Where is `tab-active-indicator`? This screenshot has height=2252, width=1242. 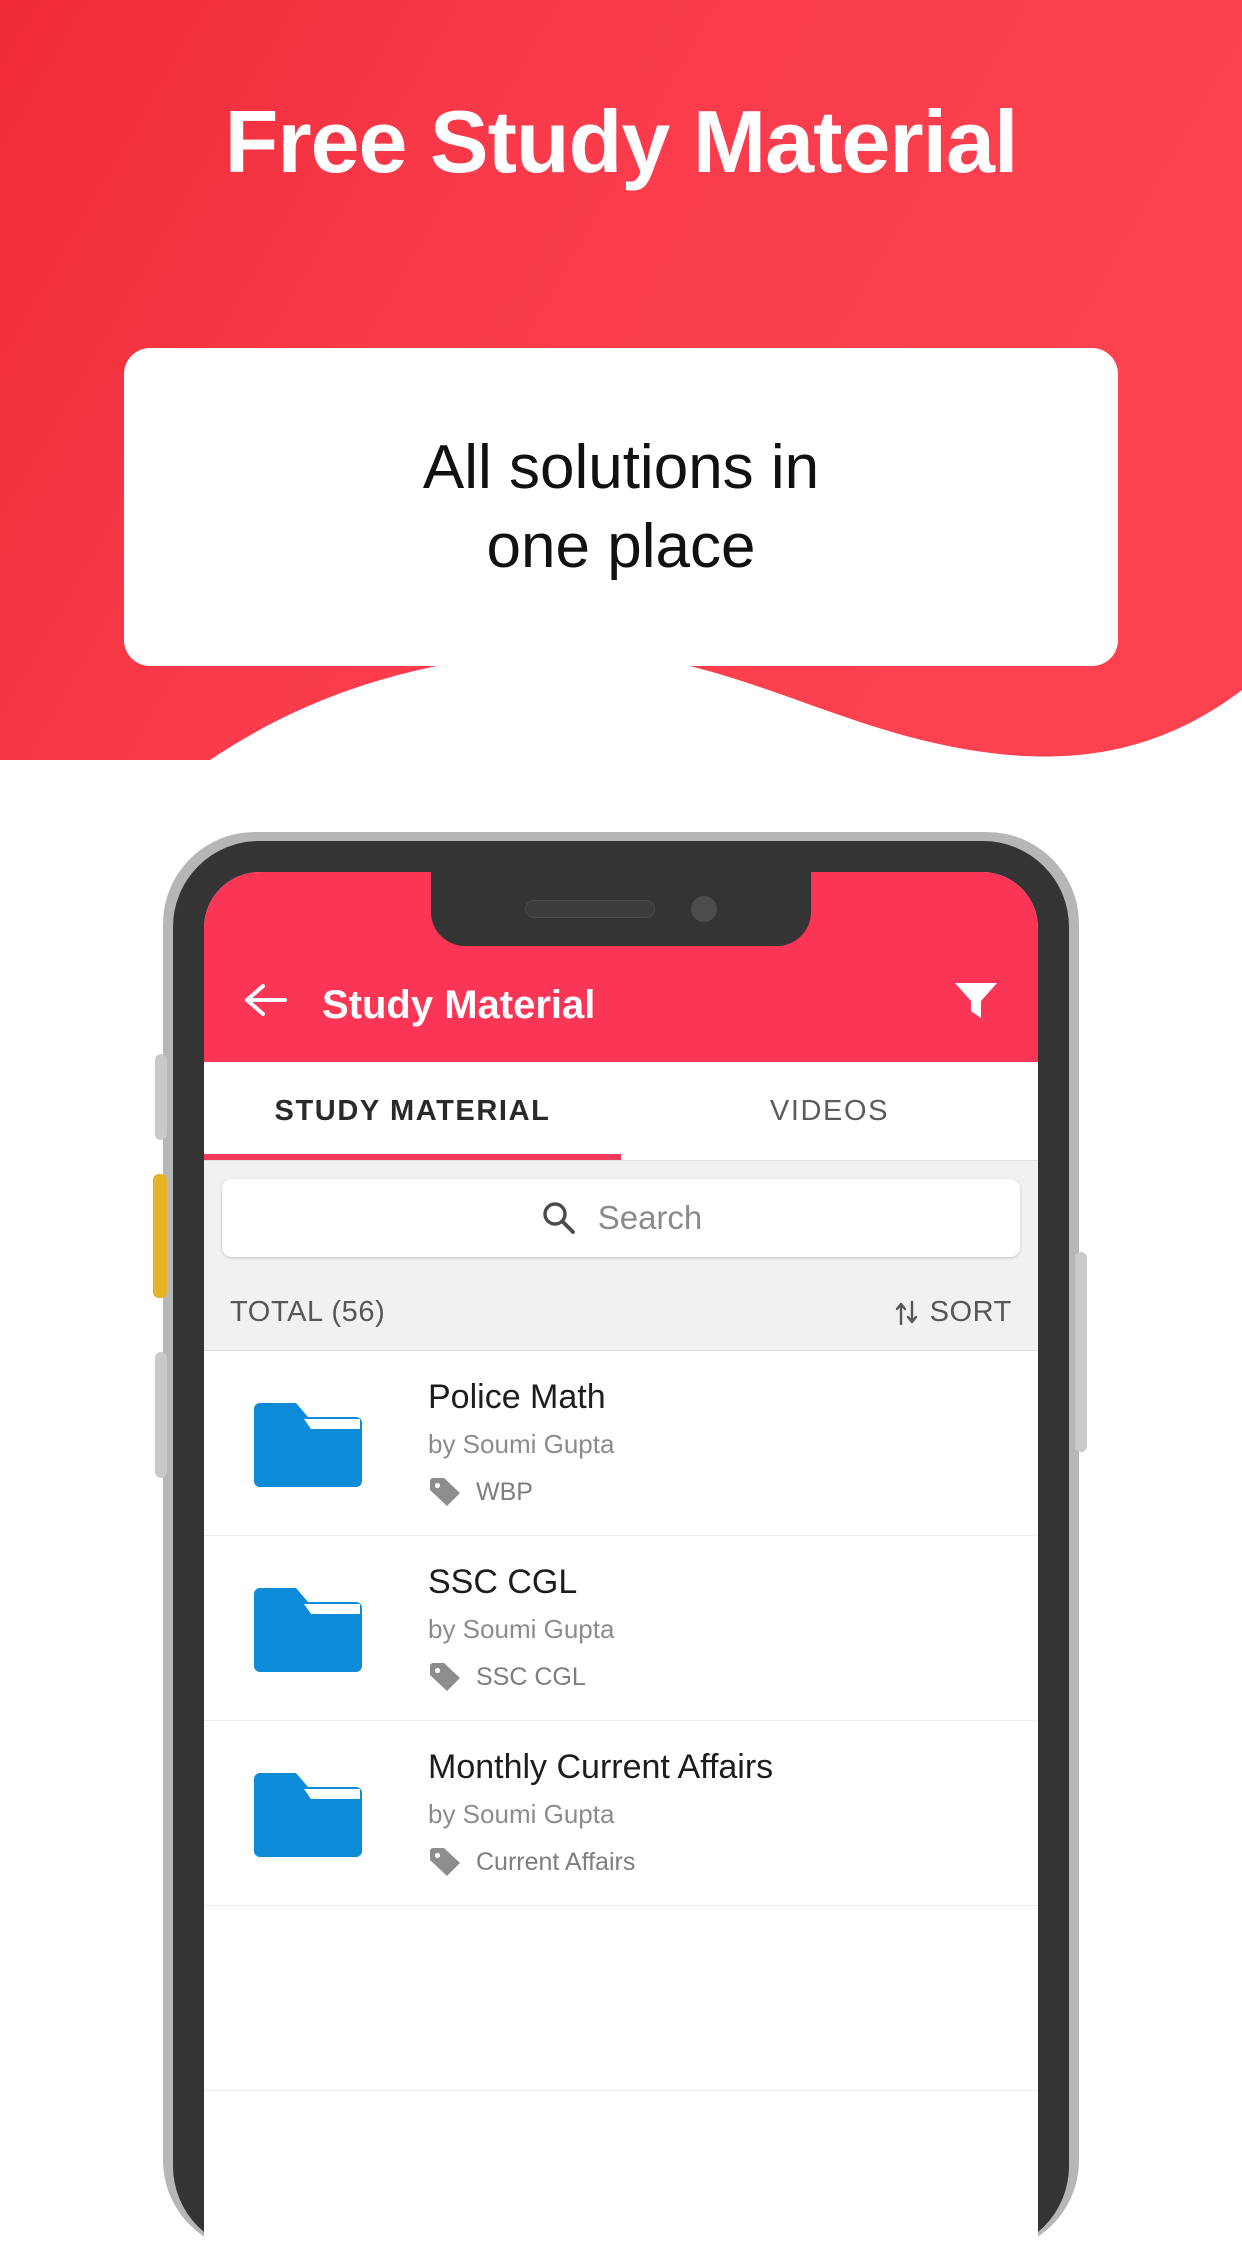
tab-active-indicator is located at coordinates (412, 1157).